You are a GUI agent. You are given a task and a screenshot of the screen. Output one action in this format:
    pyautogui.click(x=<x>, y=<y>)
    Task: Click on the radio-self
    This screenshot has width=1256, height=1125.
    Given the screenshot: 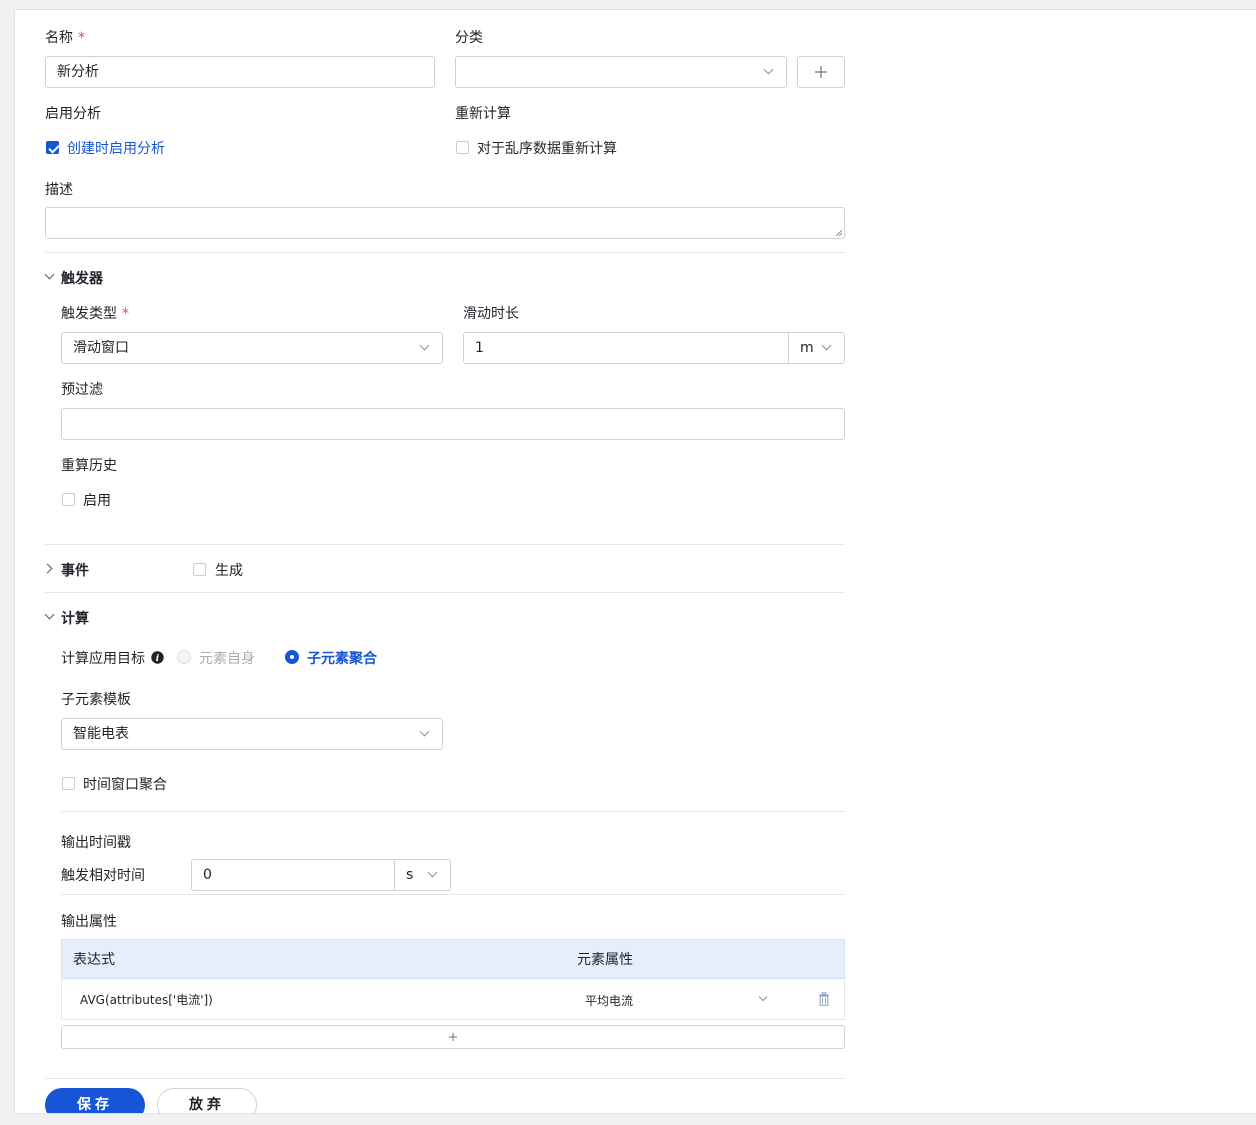 What is the action you would take?
    pyautogui.click(x=184, y=657)
    